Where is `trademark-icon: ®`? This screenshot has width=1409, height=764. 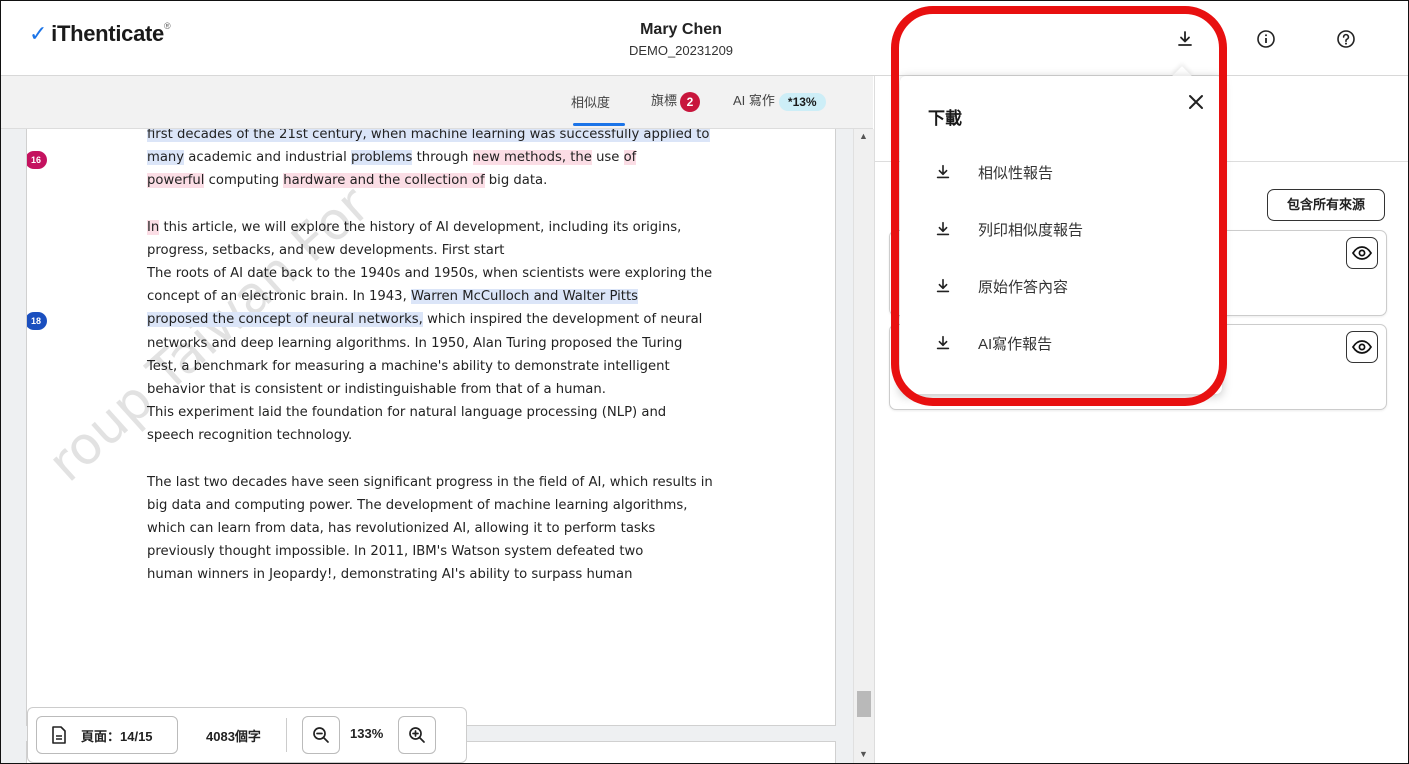 trademark-icon: ® is located at coordinates (167, 26).